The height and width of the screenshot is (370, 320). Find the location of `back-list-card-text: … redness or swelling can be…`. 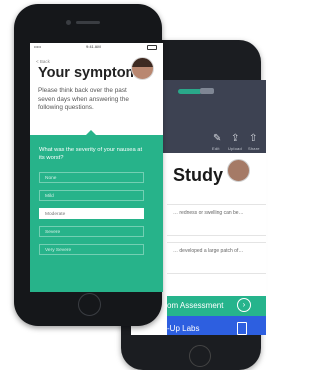

back-list-card-text: … redness or swelling can be… is located at coordinates (208, 213).